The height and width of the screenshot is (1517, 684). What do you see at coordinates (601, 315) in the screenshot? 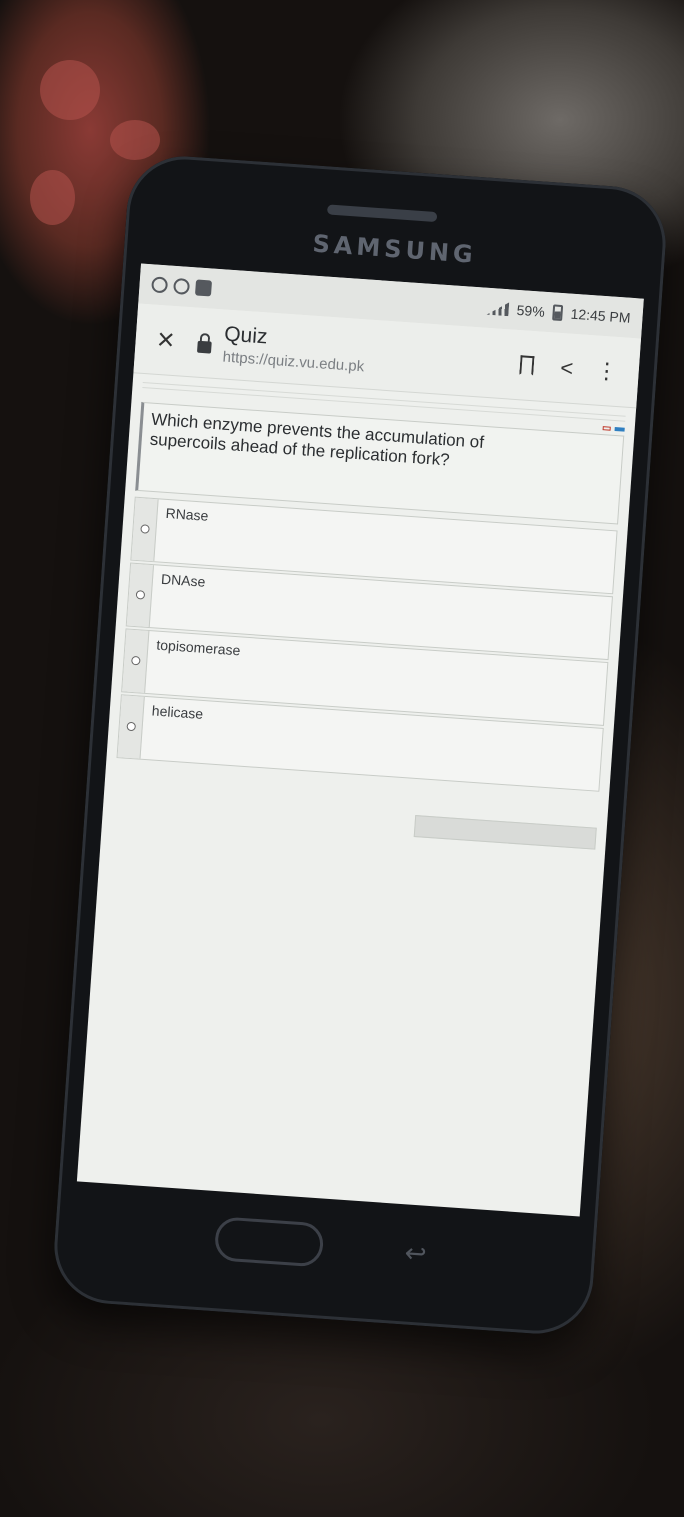
I see `clock: 12:45 PM` at bounding box center [601, 315].